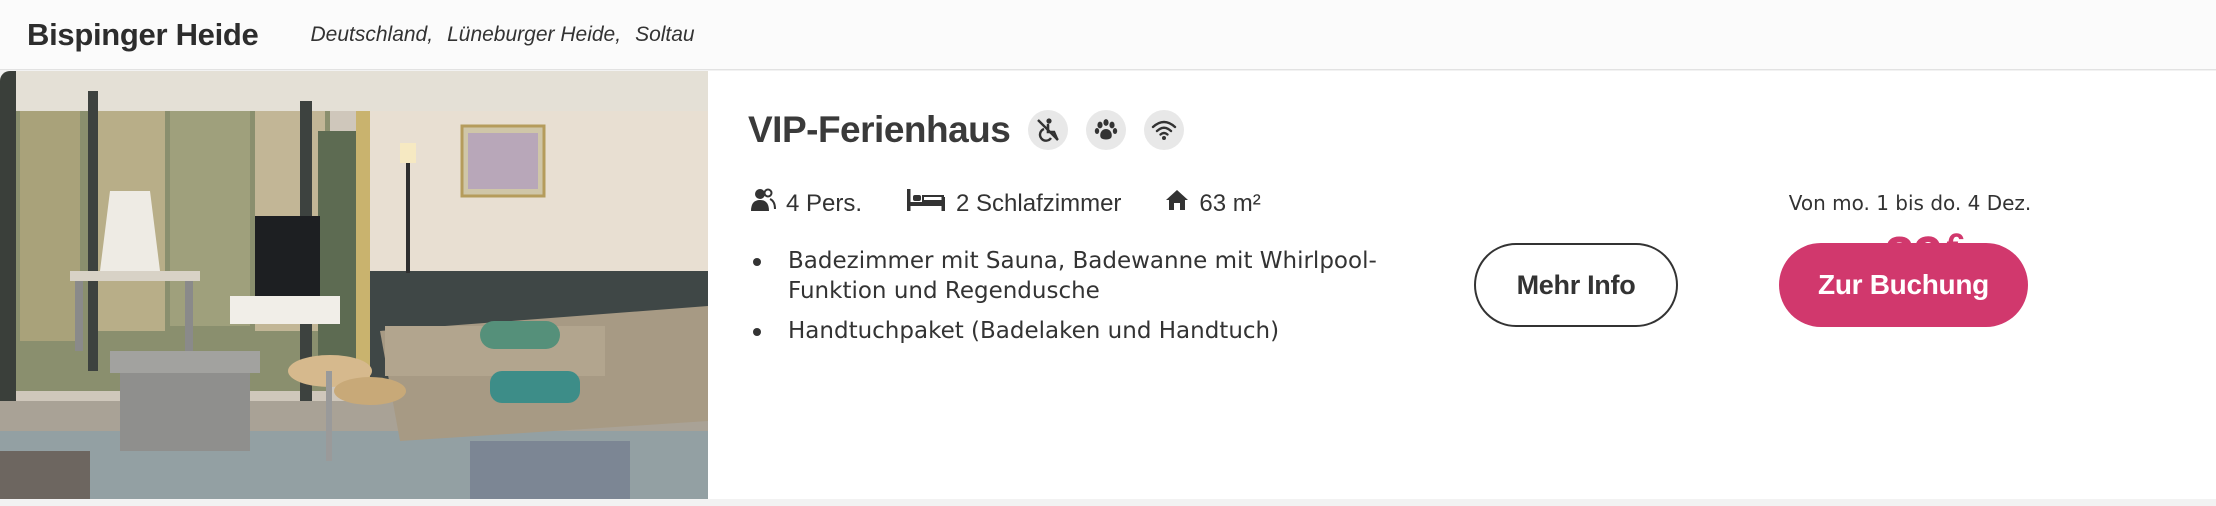 This screenshot has height=506, width=2216. Describe the element at coordinates (931, 203) in the screenshot. I see `bed-icon` at that location.